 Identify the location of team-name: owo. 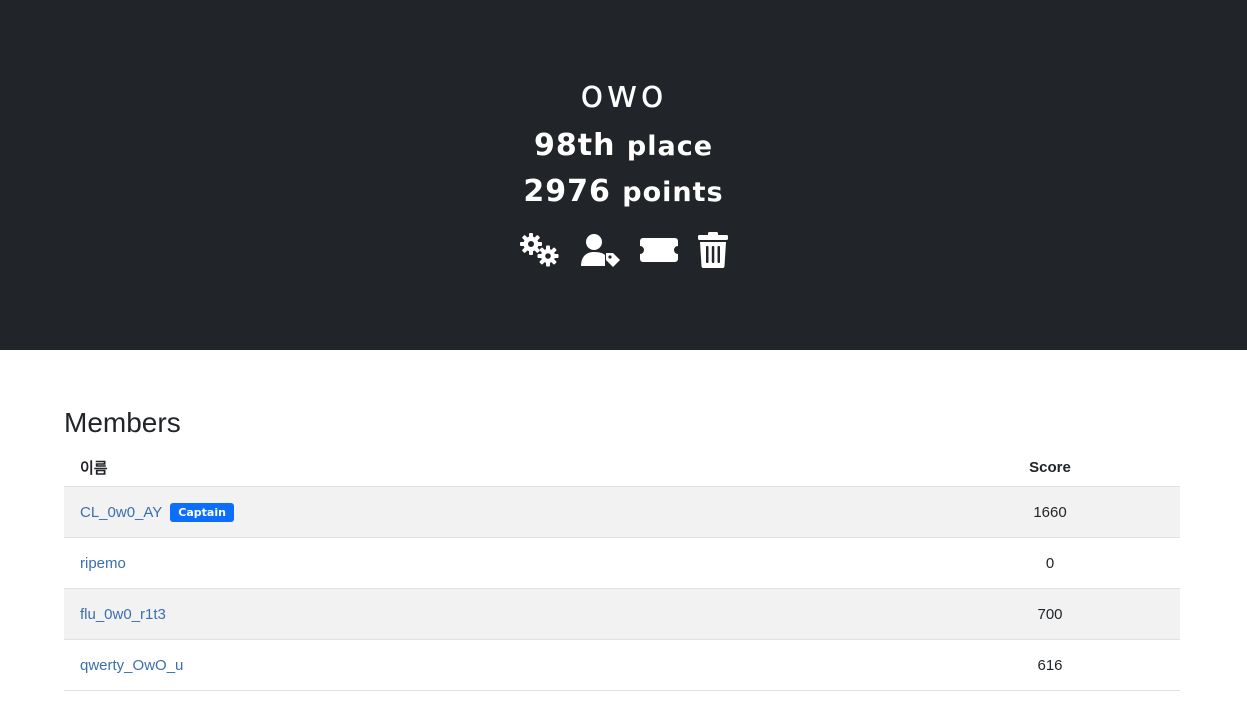
(623, 94).